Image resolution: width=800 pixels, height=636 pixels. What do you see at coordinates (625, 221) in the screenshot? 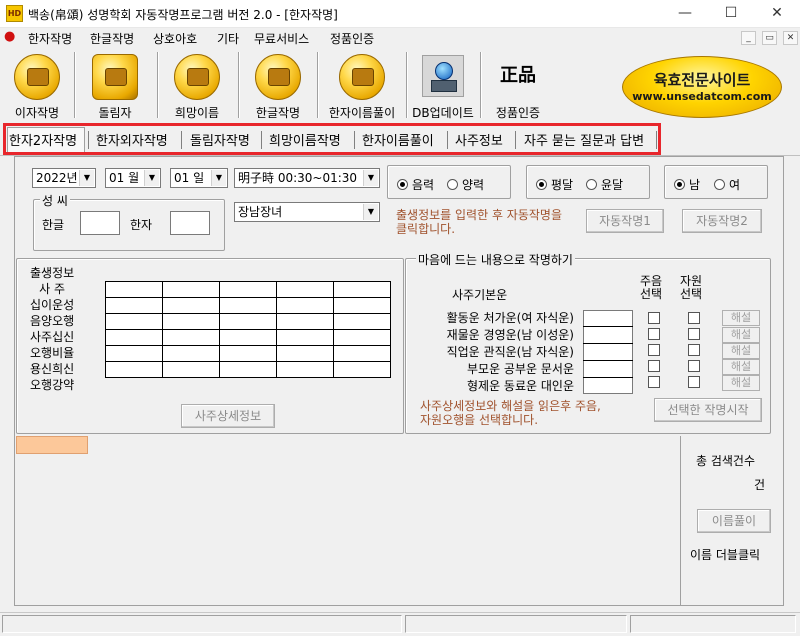
I see `auto-name-1-button: 자동작명1` at bounding box center [625, 221].